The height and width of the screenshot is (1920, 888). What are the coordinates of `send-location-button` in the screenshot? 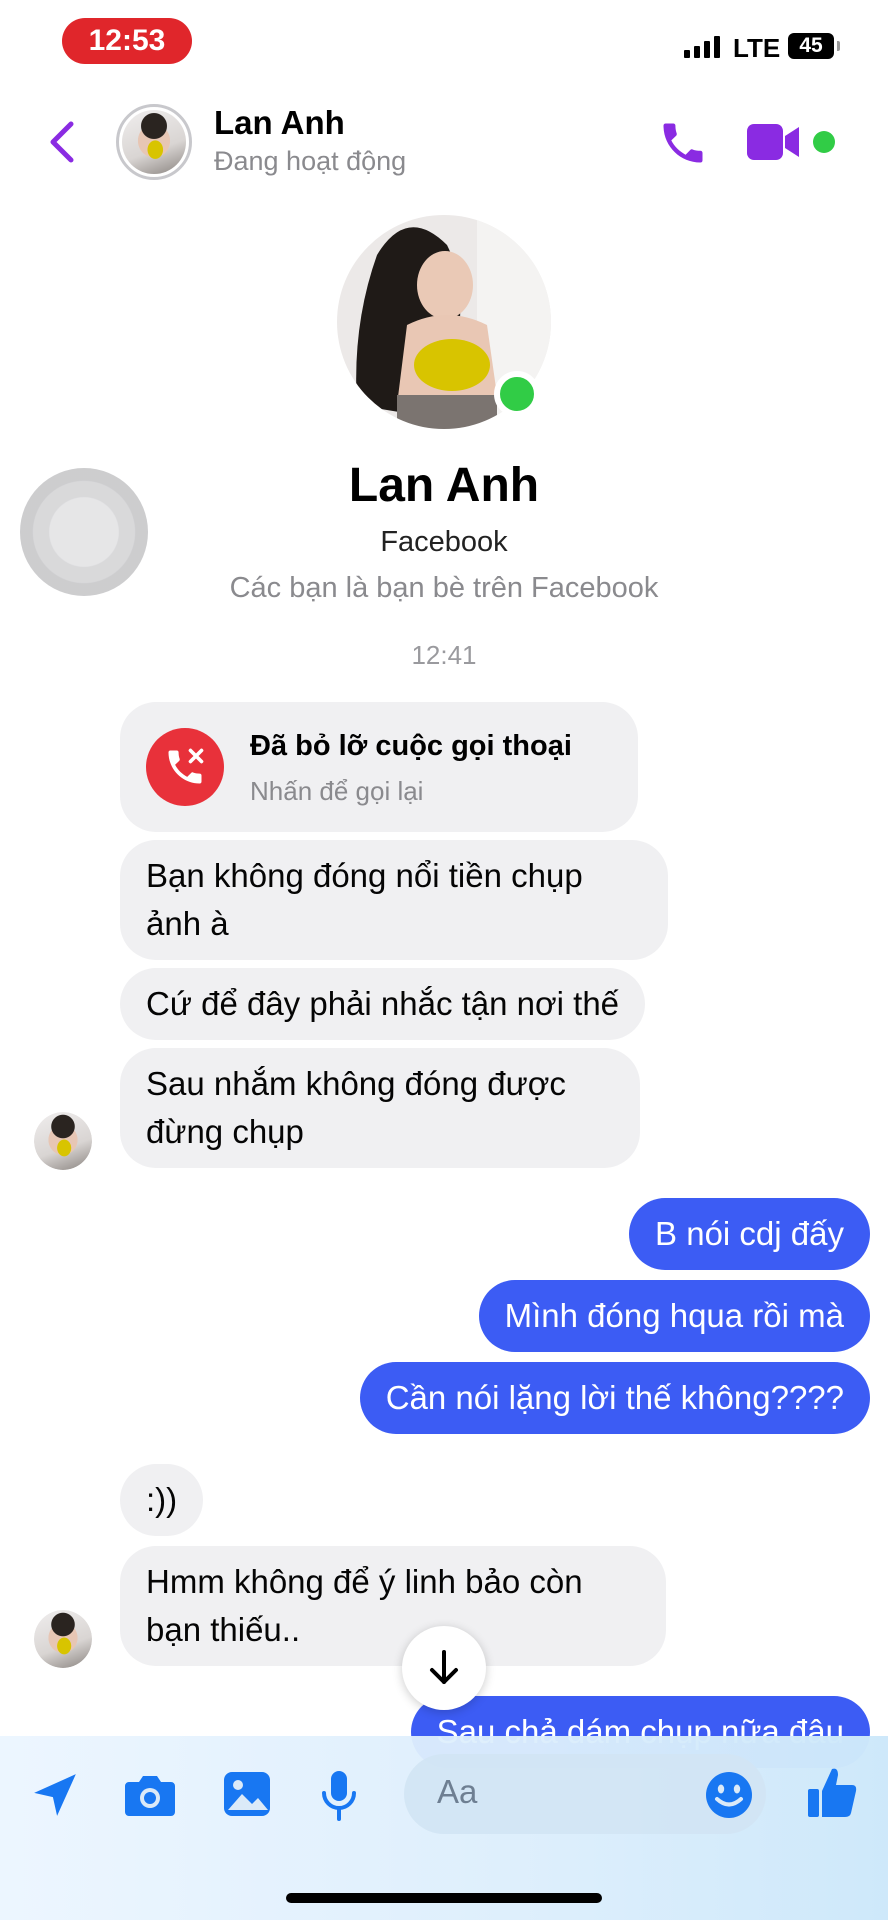 It's located at (55, 1795).